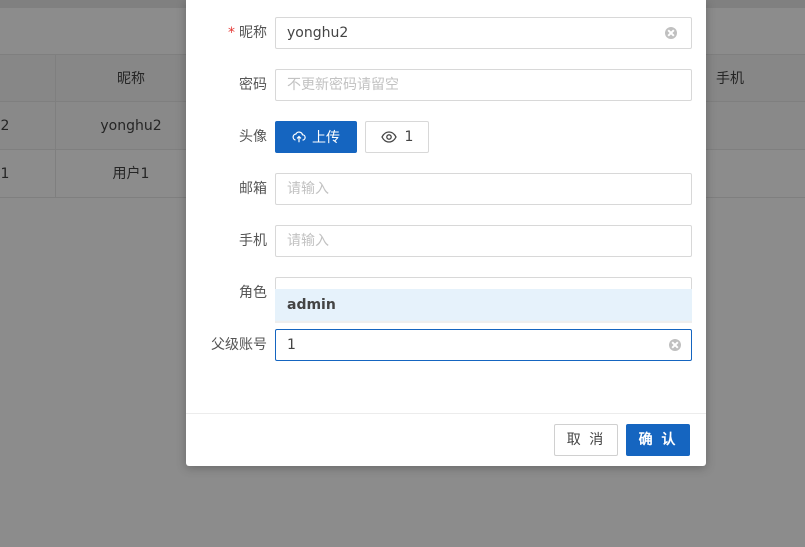 The height and width of the screenshot is (547, 805). What do you see at coordinates (658, 440) in the screenshot?
I see `confirm-button: 确 认` at bounding box center [658, 440].